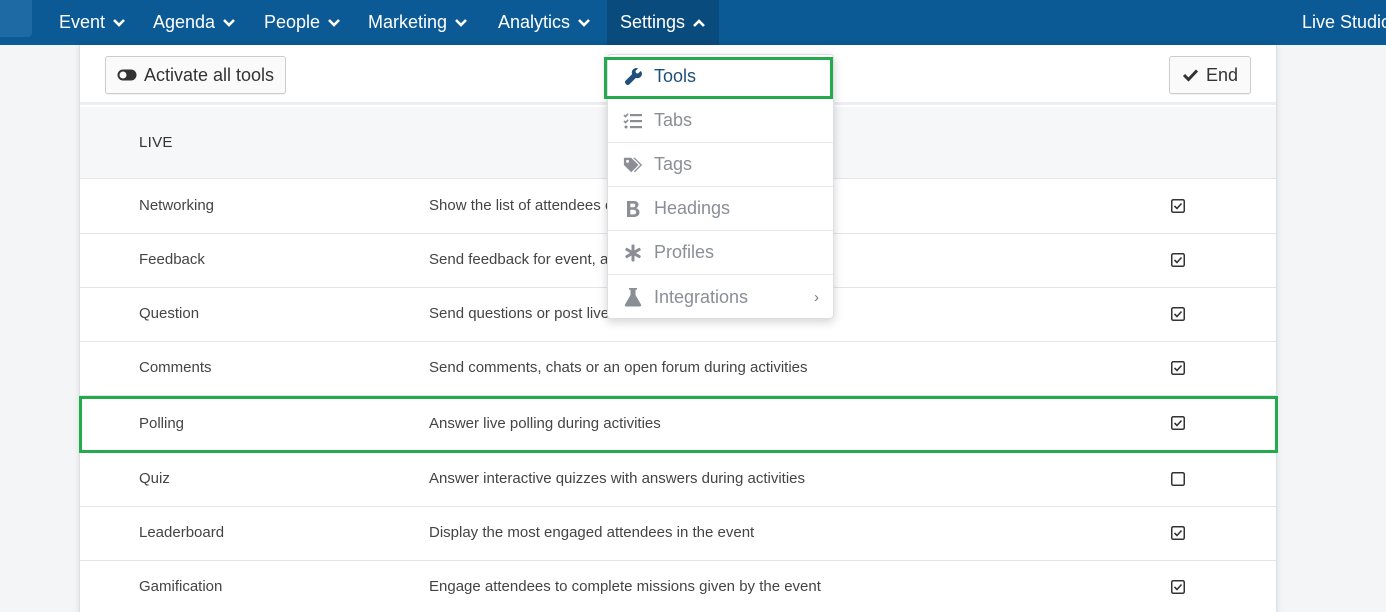  I want to click on nav-settings-label: Settings, so click(653, 22).